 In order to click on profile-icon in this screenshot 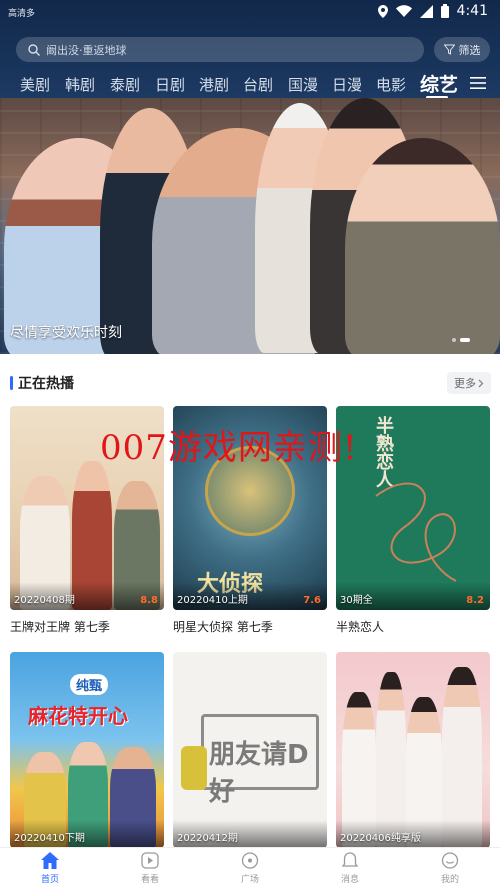, I will do `click(450, 860)`.